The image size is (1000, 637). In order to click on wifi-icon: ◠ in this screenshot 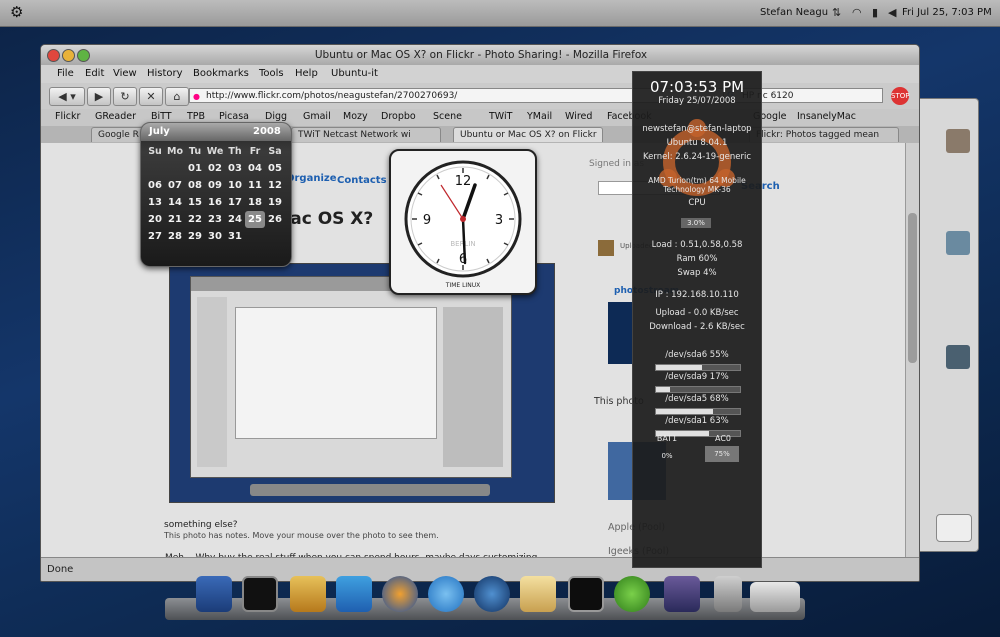, I will do `click(857, 12)`.